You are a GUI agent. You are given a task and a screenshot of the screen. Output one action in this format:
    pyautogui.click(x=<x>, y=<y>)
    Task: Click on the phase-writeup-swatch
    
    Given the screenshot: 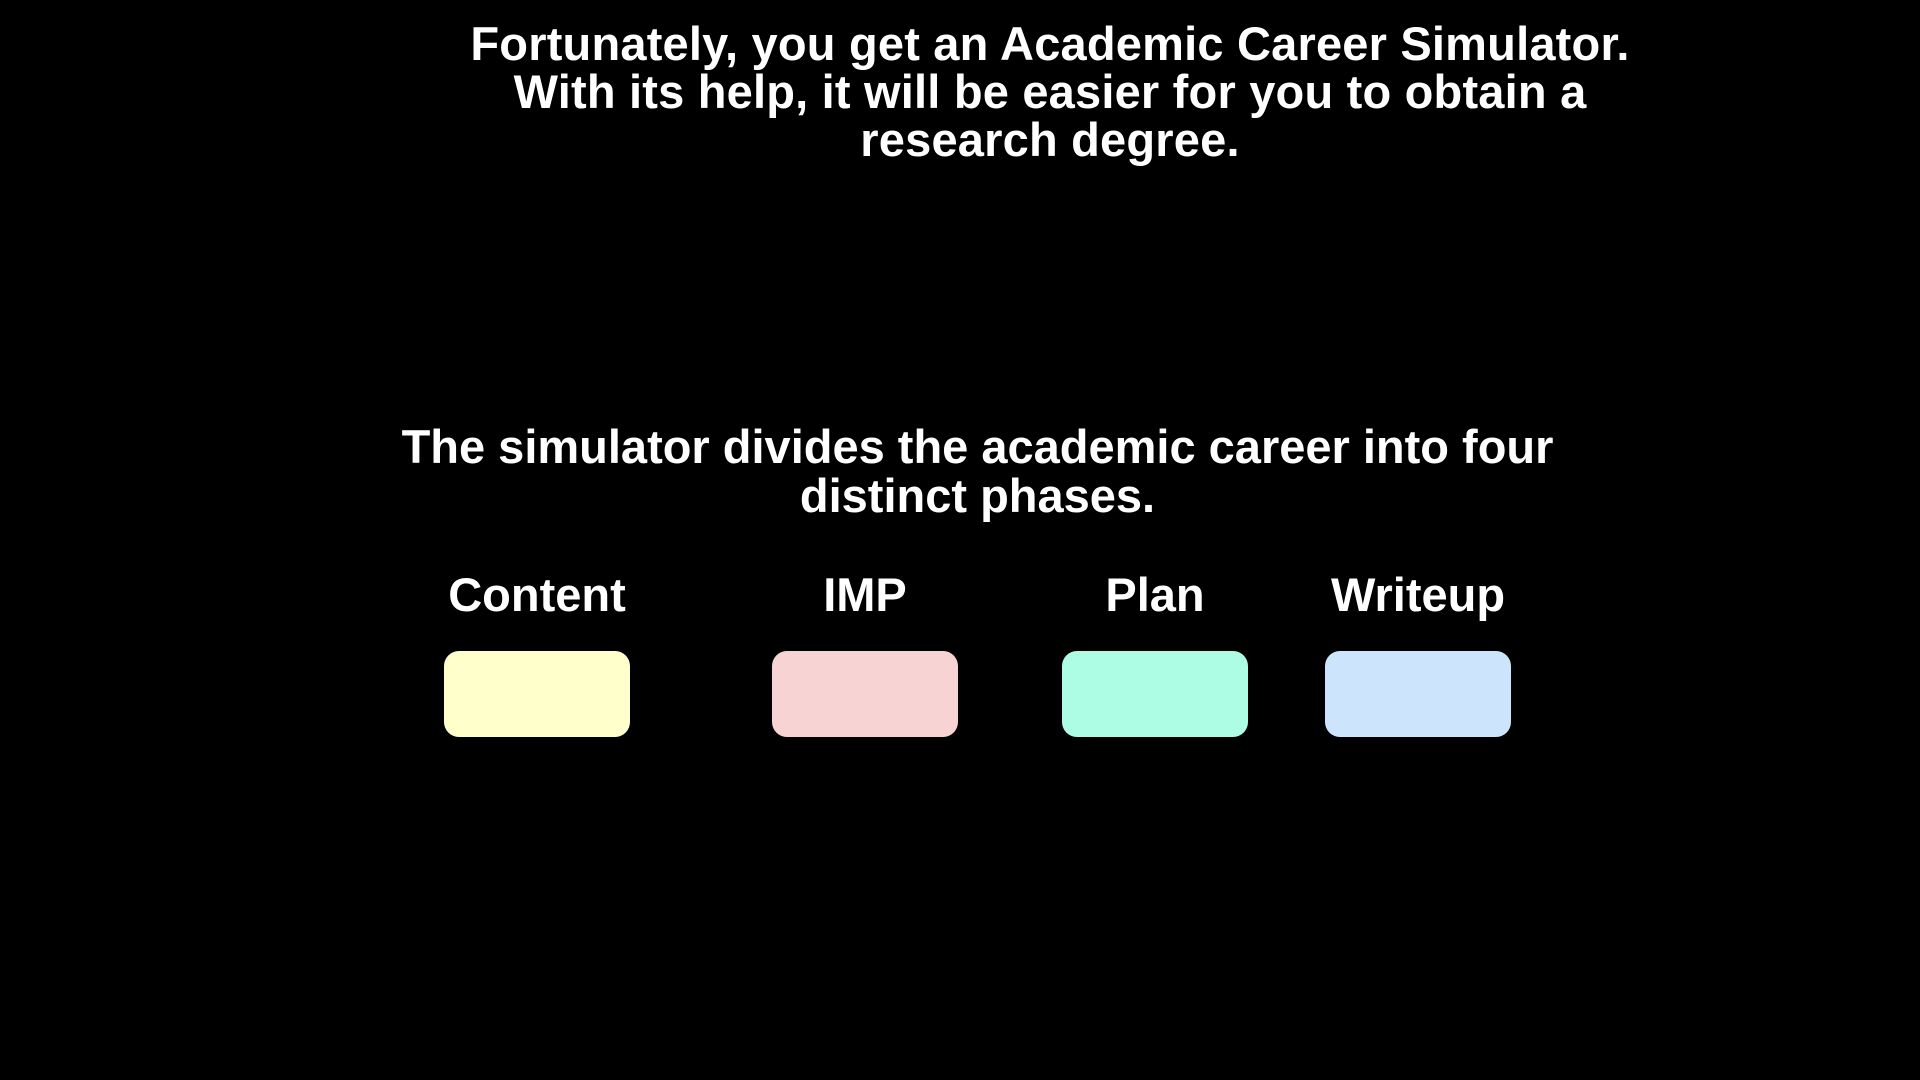 What is the action you would take?
    pyautogui.click(x=1418, y=694)
    